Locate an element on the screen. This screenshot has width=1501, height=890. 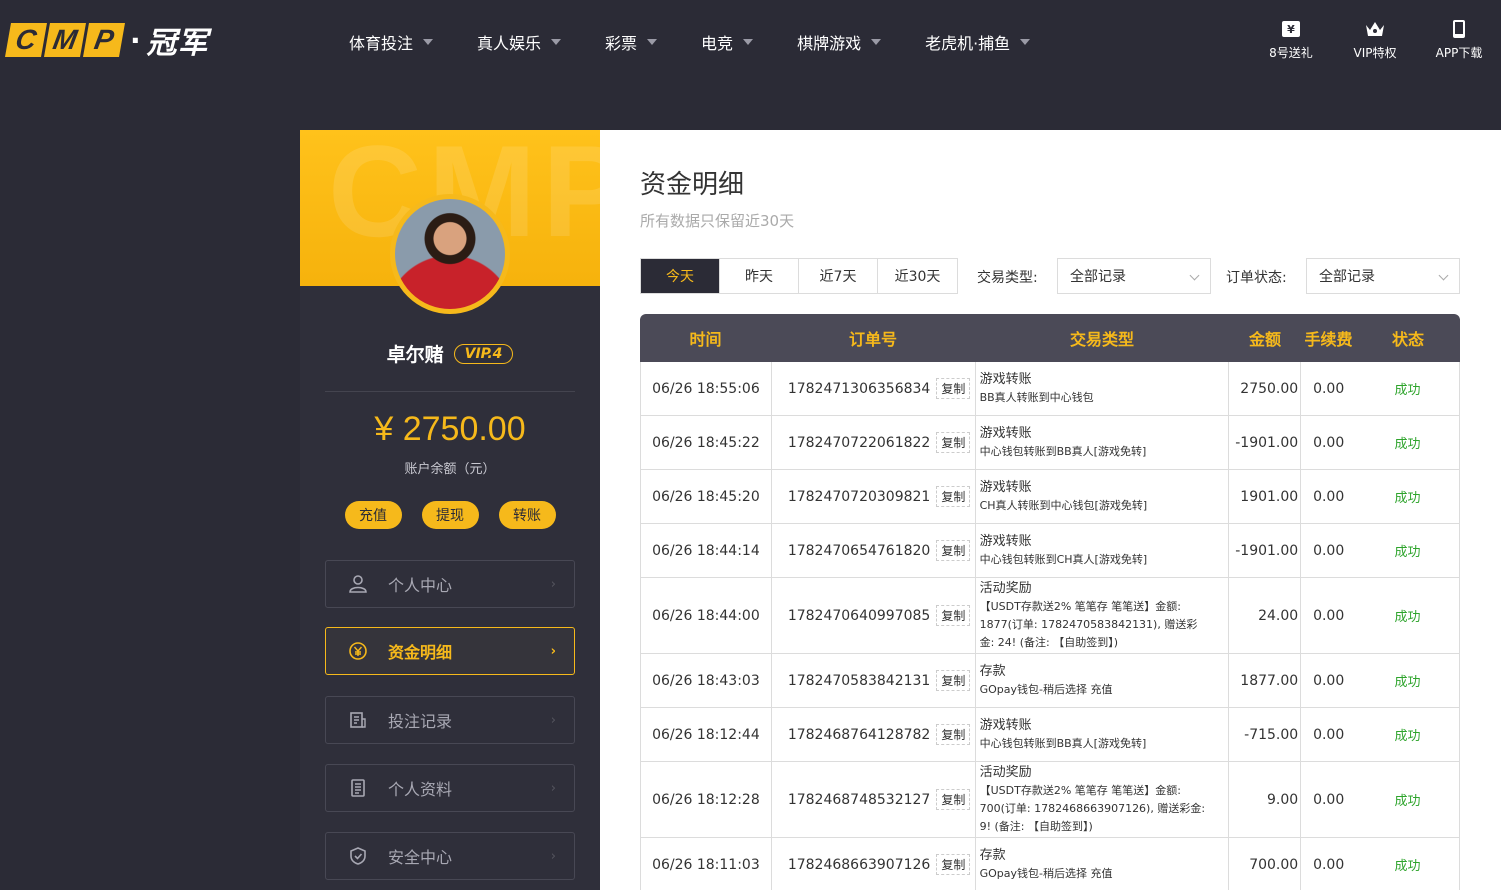
transaction-description: GOpay钱包-稍后选择 充值 is located at coordinates (1046, 873).